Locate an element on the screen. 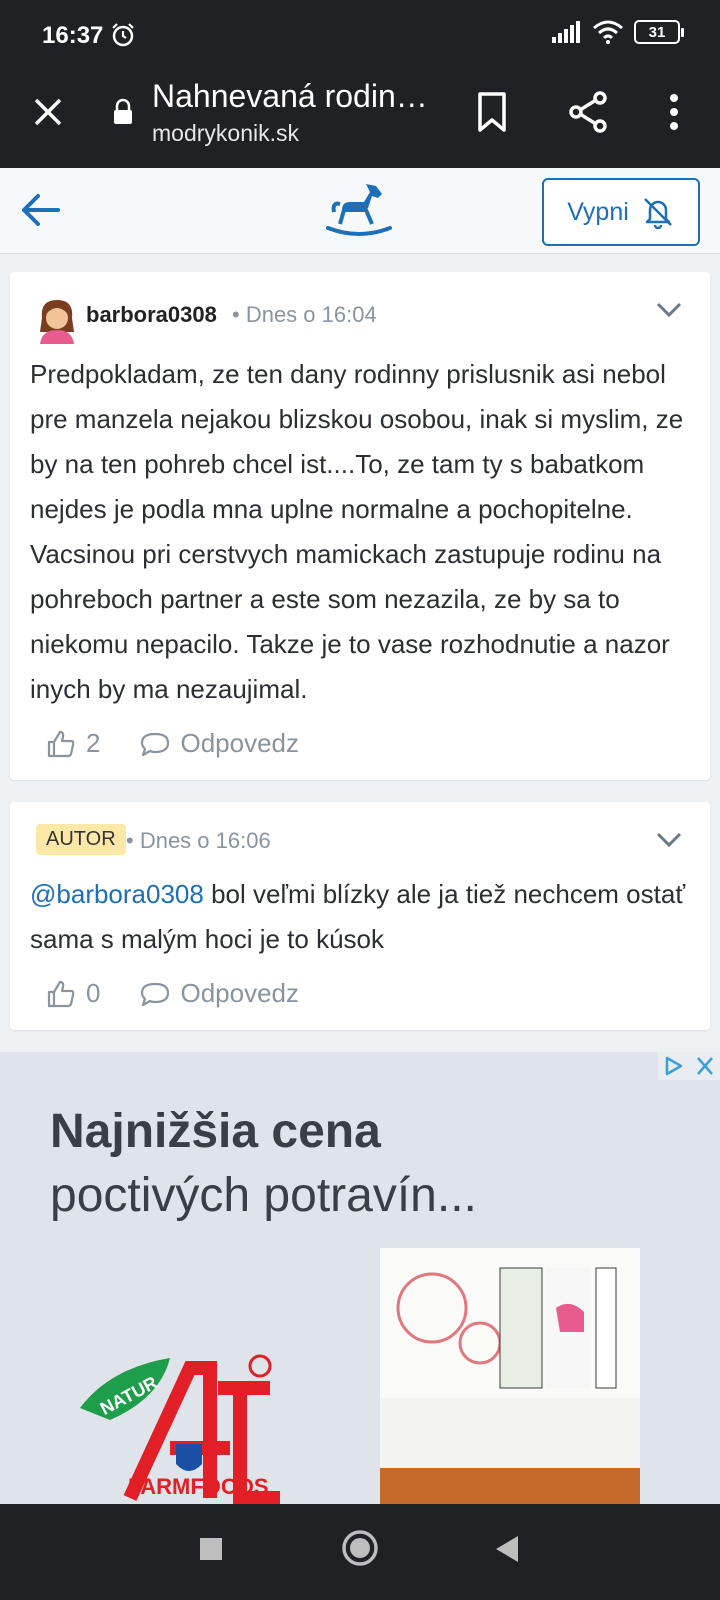 The image size is (720, 1600). recent-apps-icon is located at coordinates (211, 1549).